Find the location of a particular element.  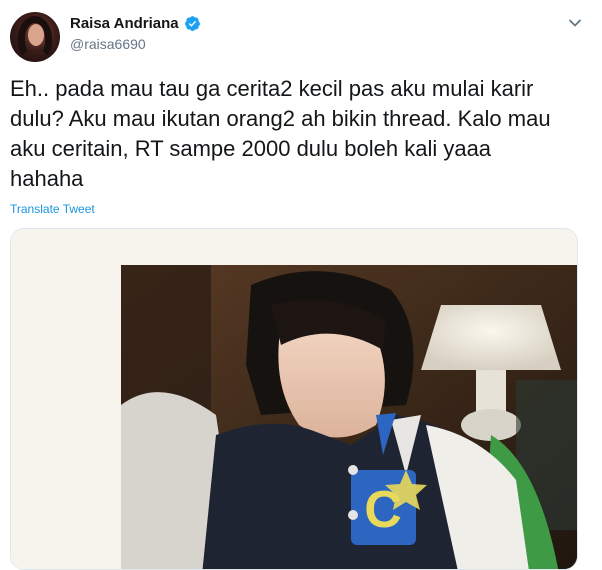

translate-tweet-link: Translate Tweet is located at coordinates (52, 209).